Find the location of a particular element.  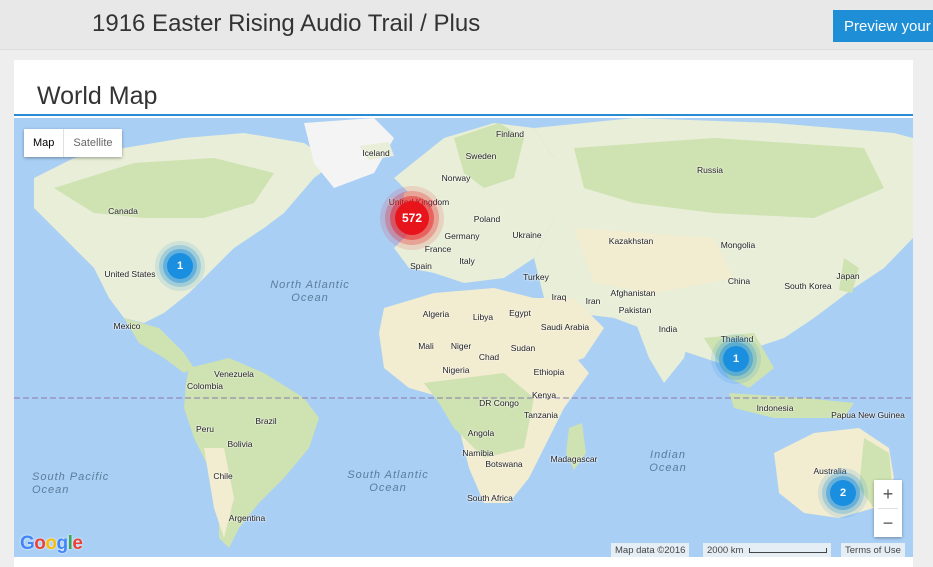

app-title: 1916 Easter Rising Audio Trail / Plus is located at coordinates (286, 23).